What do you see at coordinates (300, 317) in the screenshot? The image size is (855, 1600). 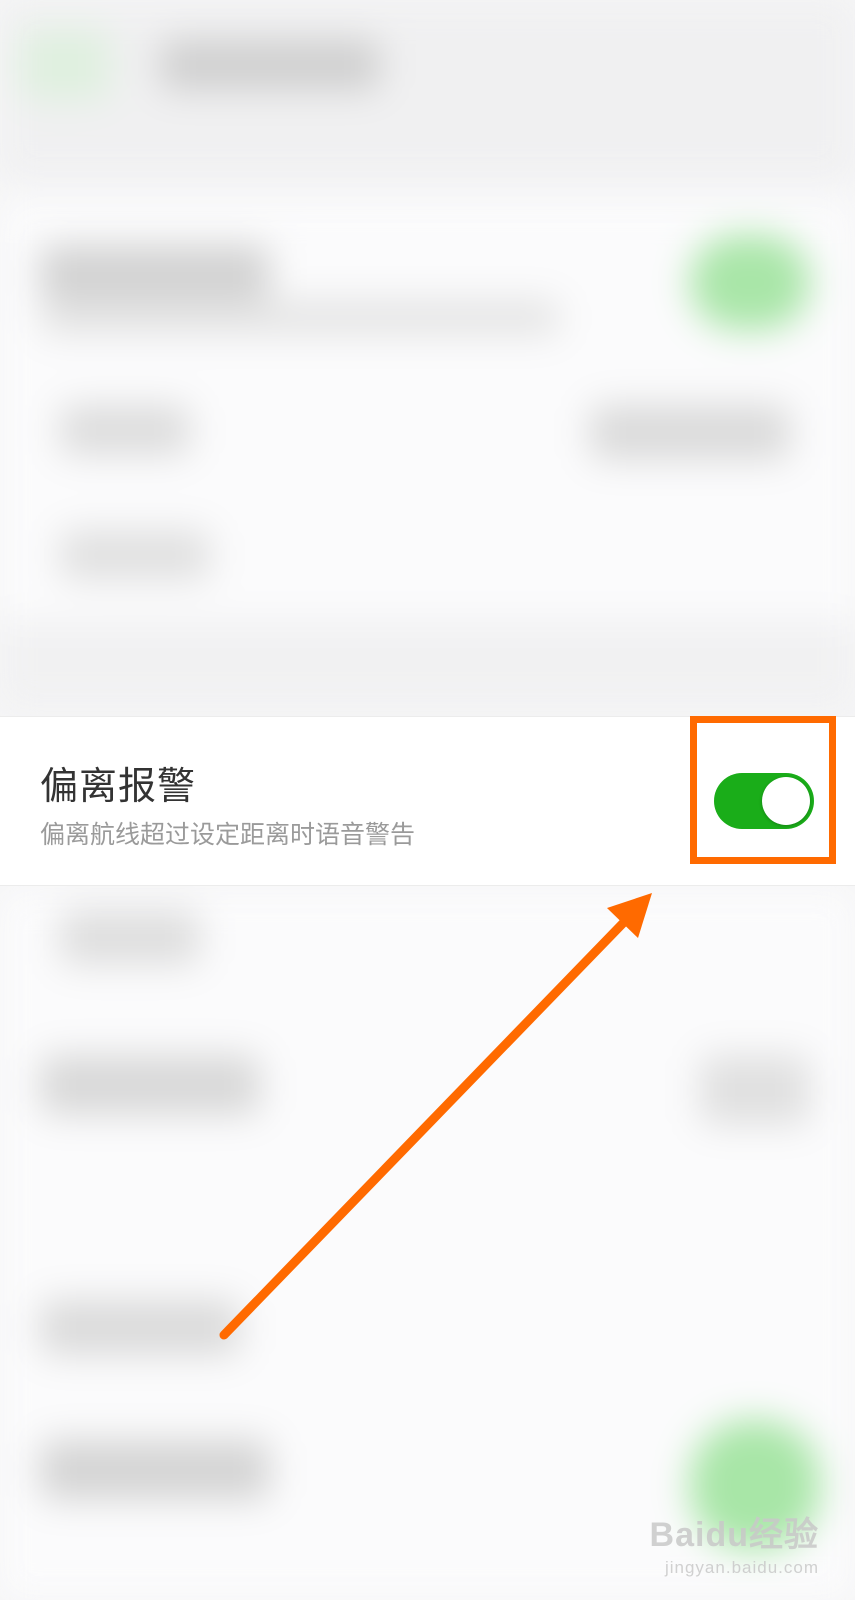 I see `blurred-row-desc` at bounding box center [300, 317].